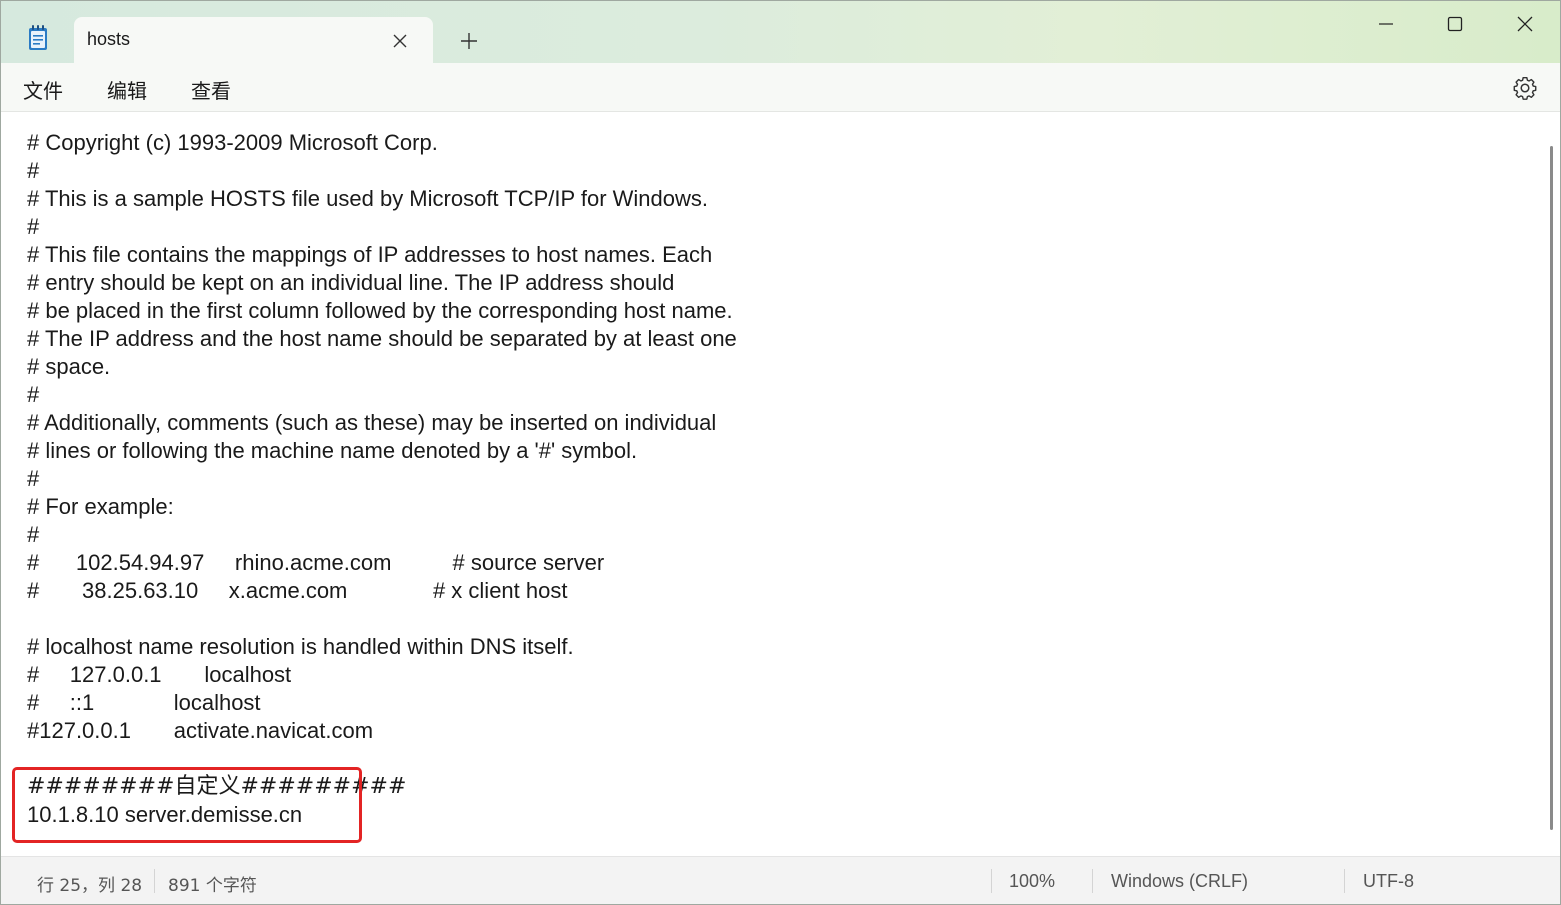  I want to click on tab-hosts: hosts, so click(253, 40).